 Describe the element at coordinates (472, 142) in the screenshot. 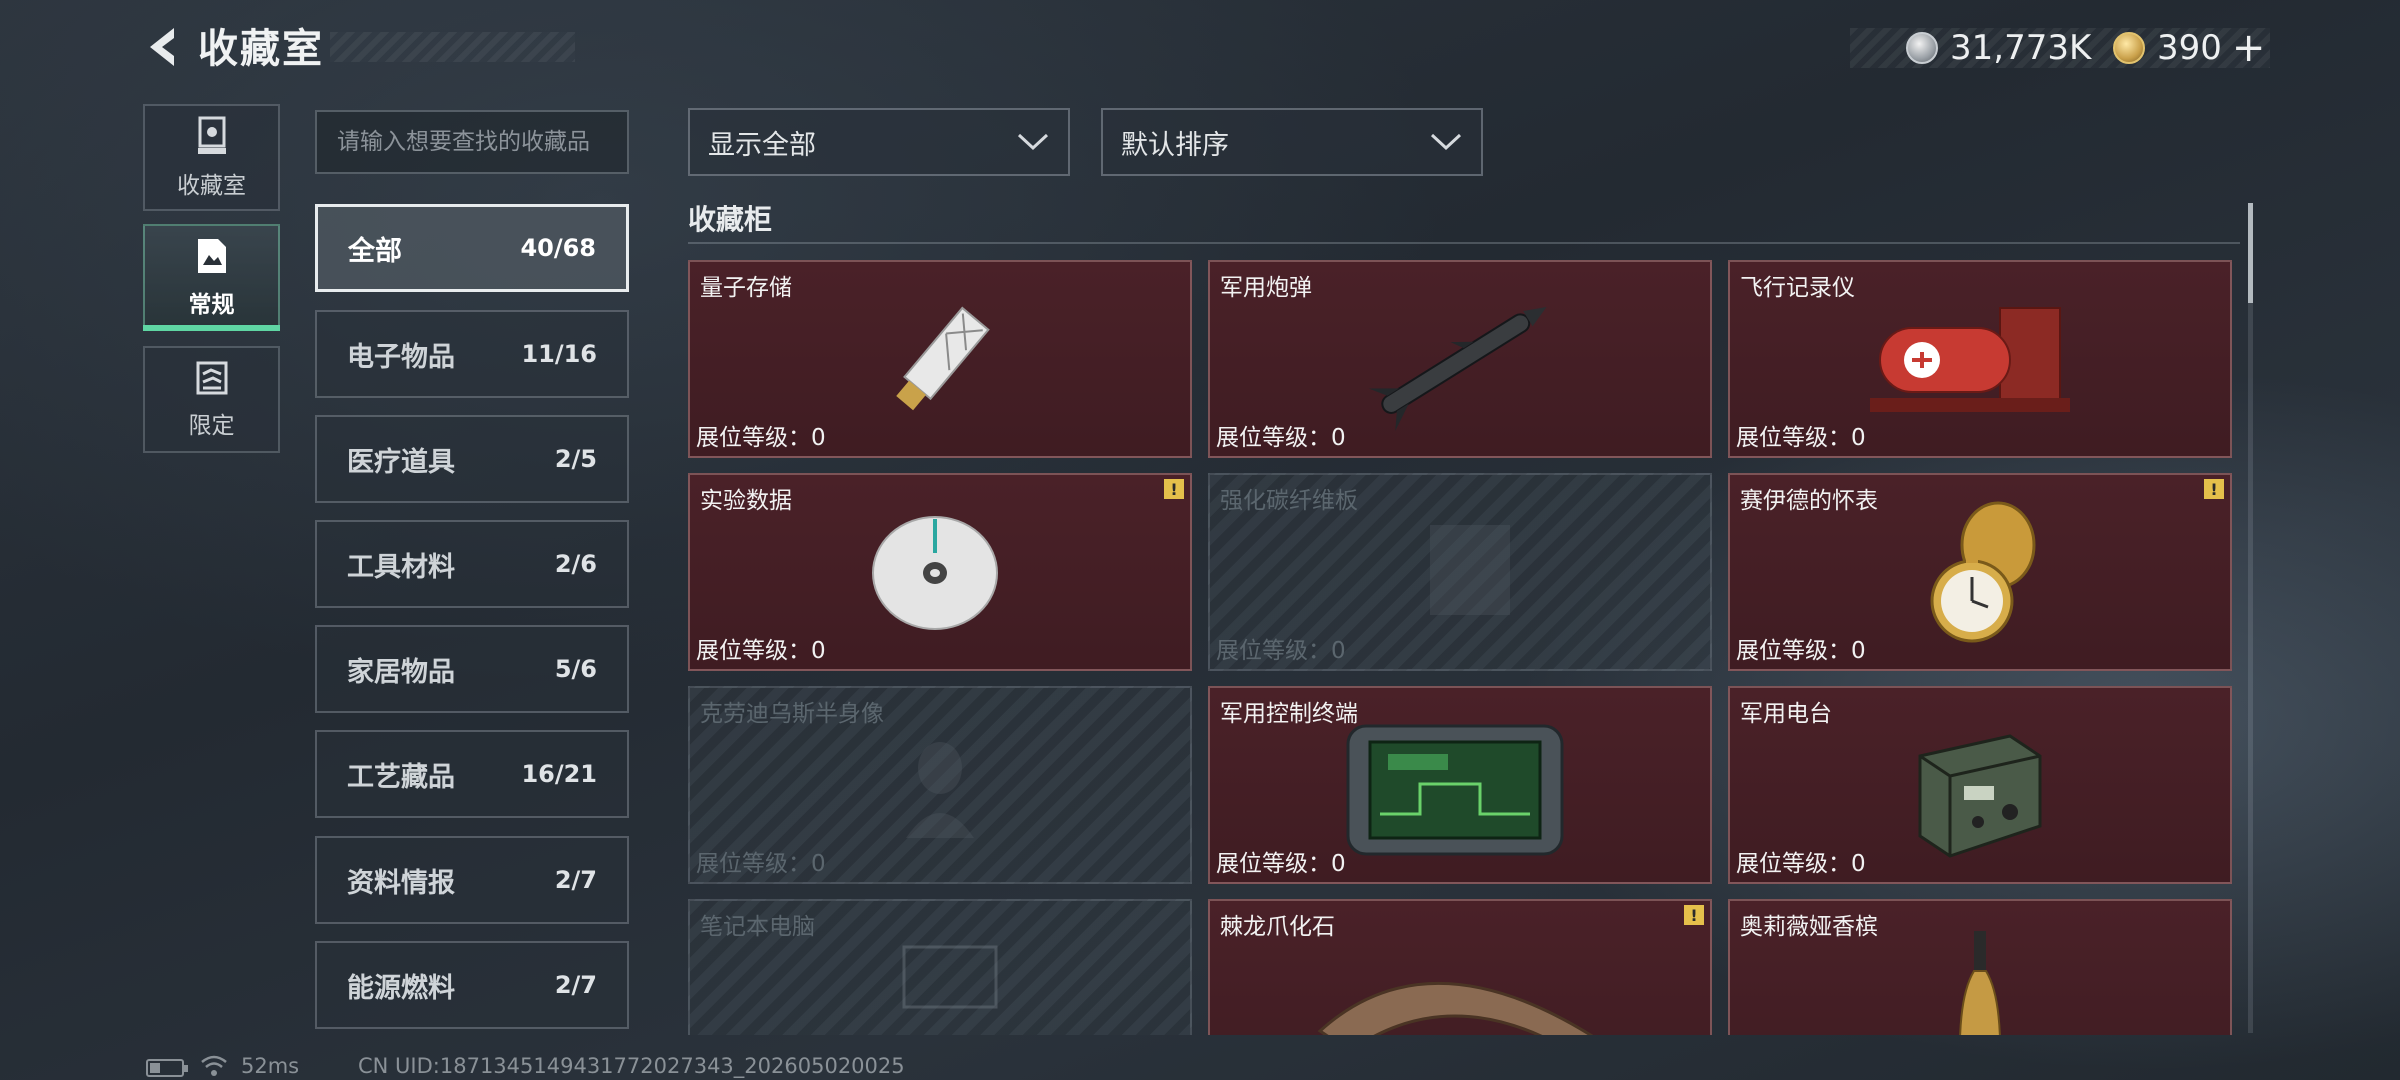

I see `search-input` at that location.